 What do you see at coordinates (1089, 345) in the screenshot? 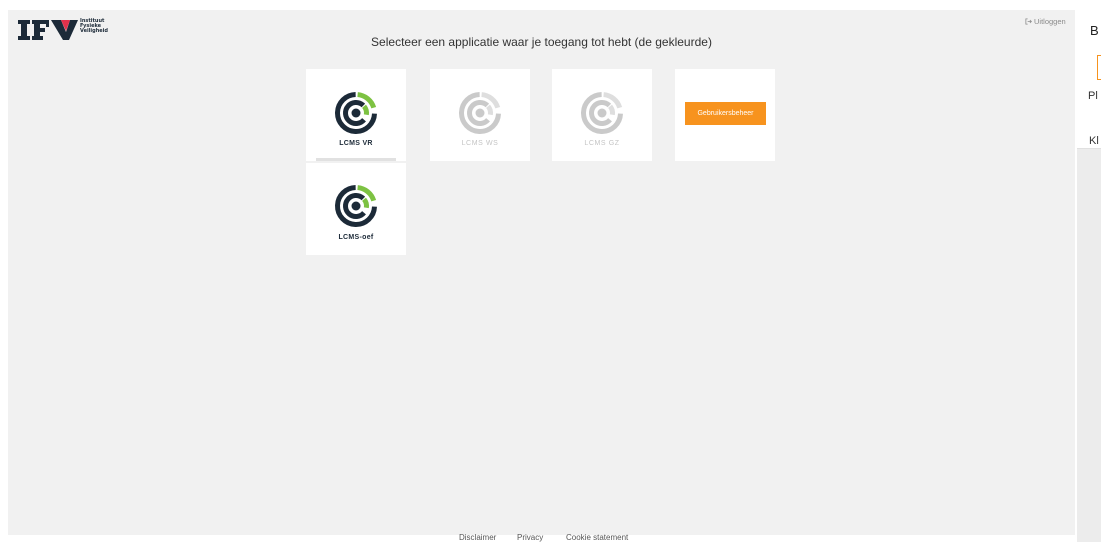
I see `side-panel-content` at bounding box center [1089, 345].